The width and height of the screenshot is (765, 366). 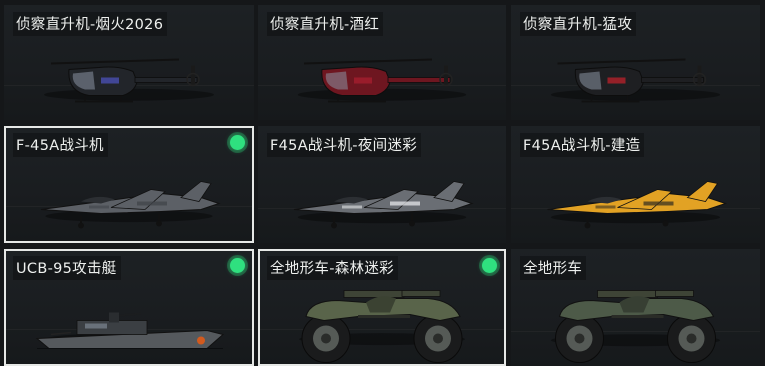 I want to click on vehicle-card: F45A战斗机-夜间迷彩, so click(x=382, y=184).